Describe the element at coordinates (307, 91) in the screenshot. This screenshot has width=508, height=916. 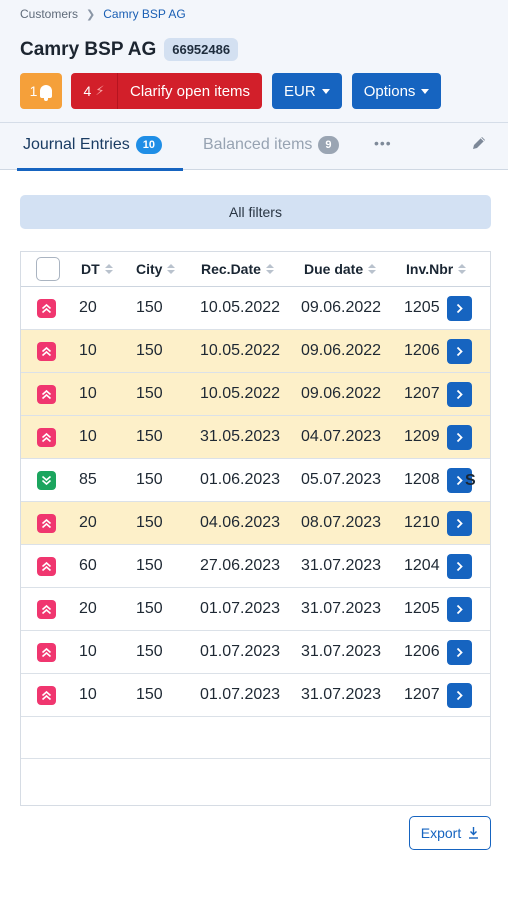
I see `currency-dropdown: EUR` at that location.